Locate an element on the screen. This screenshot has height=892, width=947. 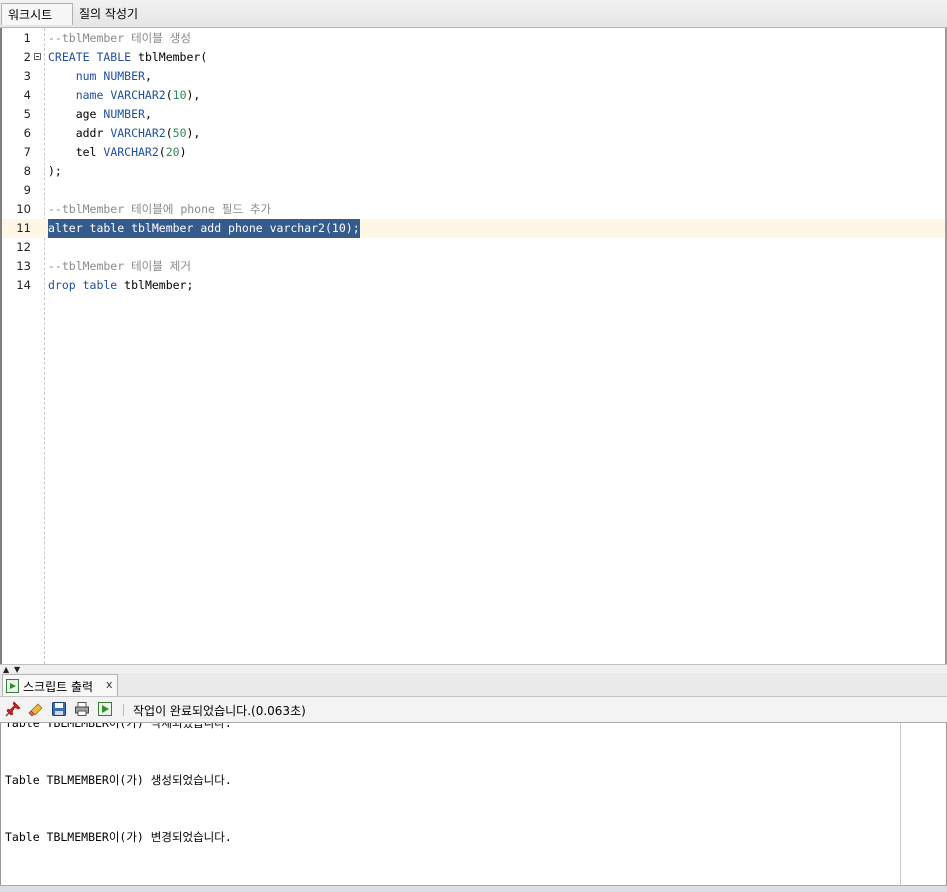
code-line: 10 --tblMember 테이블에 phone 필드 추가 is located at coordinates (473, 209).